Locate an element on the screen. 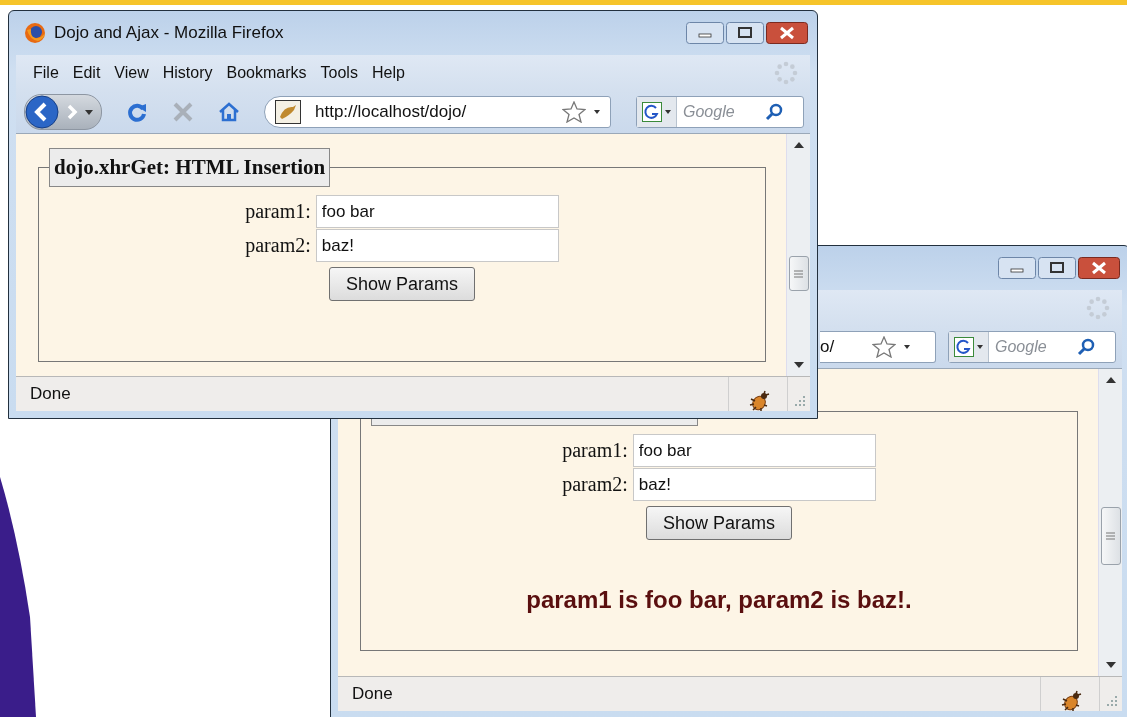 Image resolution: width=1127 pixels, height=717 pixels. menu-item: Edit is located at coordinates (86, 73).